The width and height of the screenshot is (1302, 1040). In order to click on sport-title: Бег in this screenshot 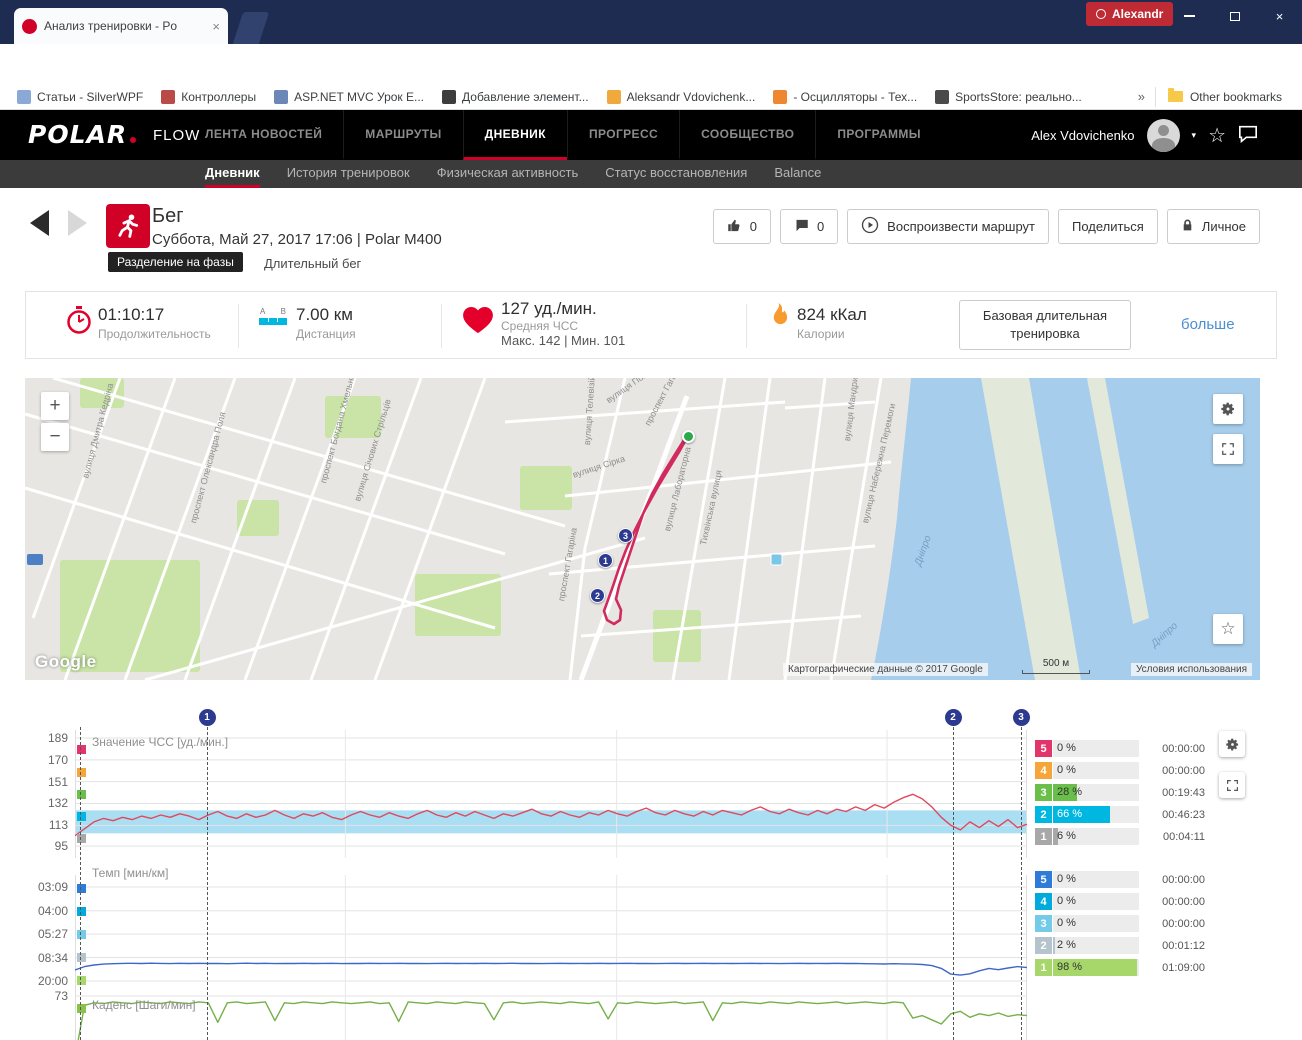, I will do `click(168, 216)`.